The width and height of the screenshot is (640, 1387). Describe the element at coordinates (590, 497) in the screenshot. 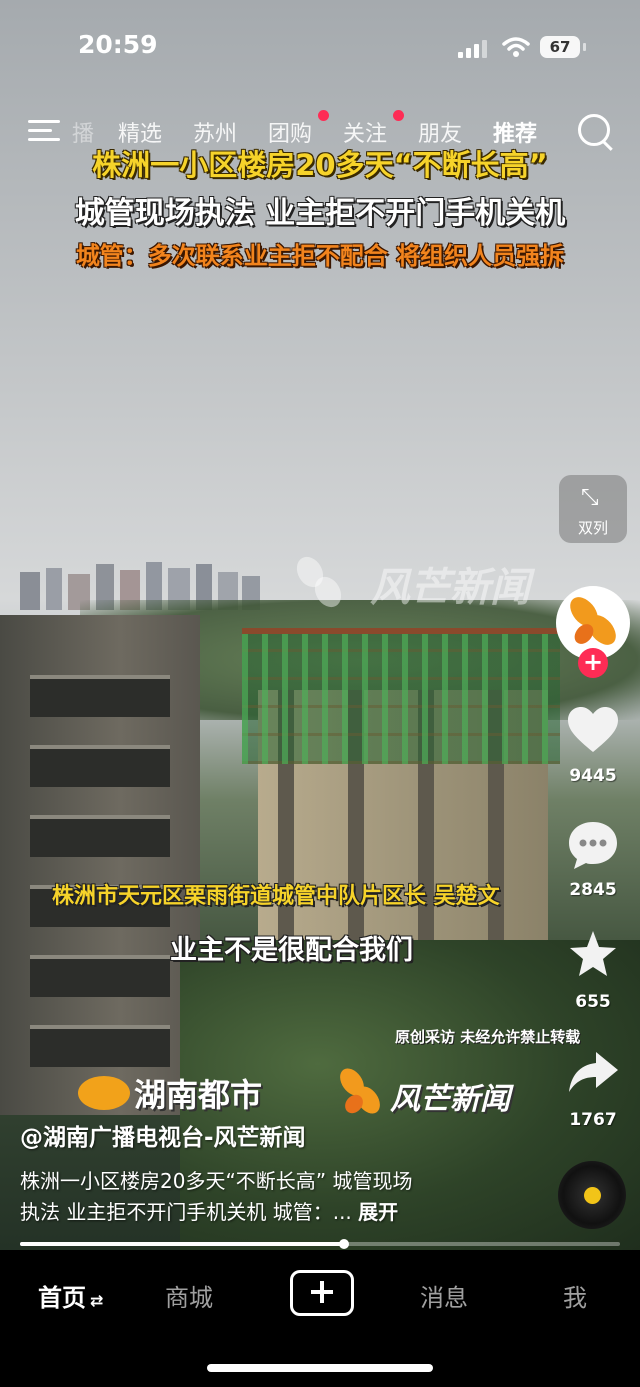

I see `collapse-arrows-icon: ⤡` at that location.